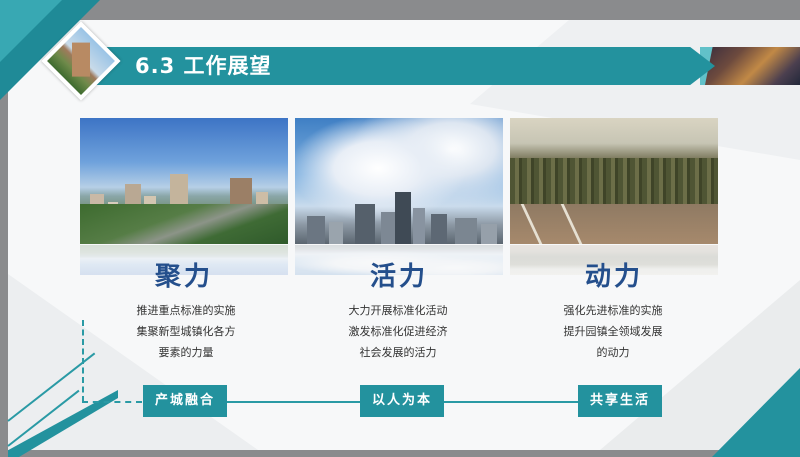  Describe the element at coordinates (186, 352) in the screenshot. I see `description-line: 要素的力量` at that location.